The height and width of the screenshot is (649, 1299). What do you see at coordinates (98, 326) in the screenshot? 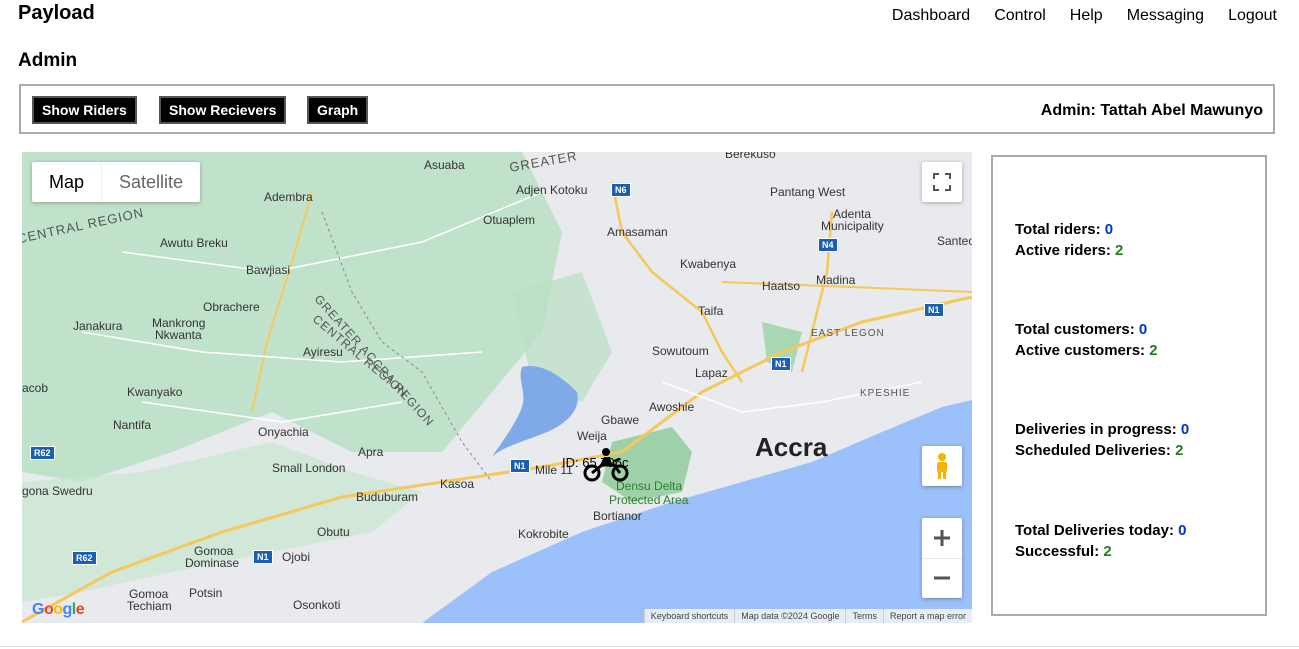
I see `map-label-janakura: Janakura` at bounding box center [98, 326].